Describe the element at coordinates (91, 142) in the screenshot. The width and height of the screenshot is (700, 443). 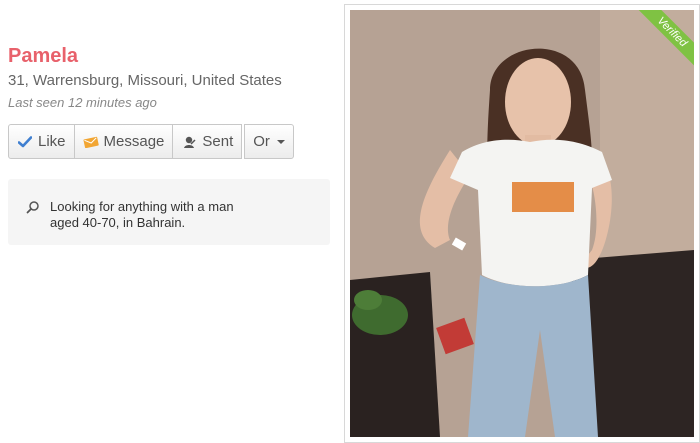
I see `envelope-icon` at that location.